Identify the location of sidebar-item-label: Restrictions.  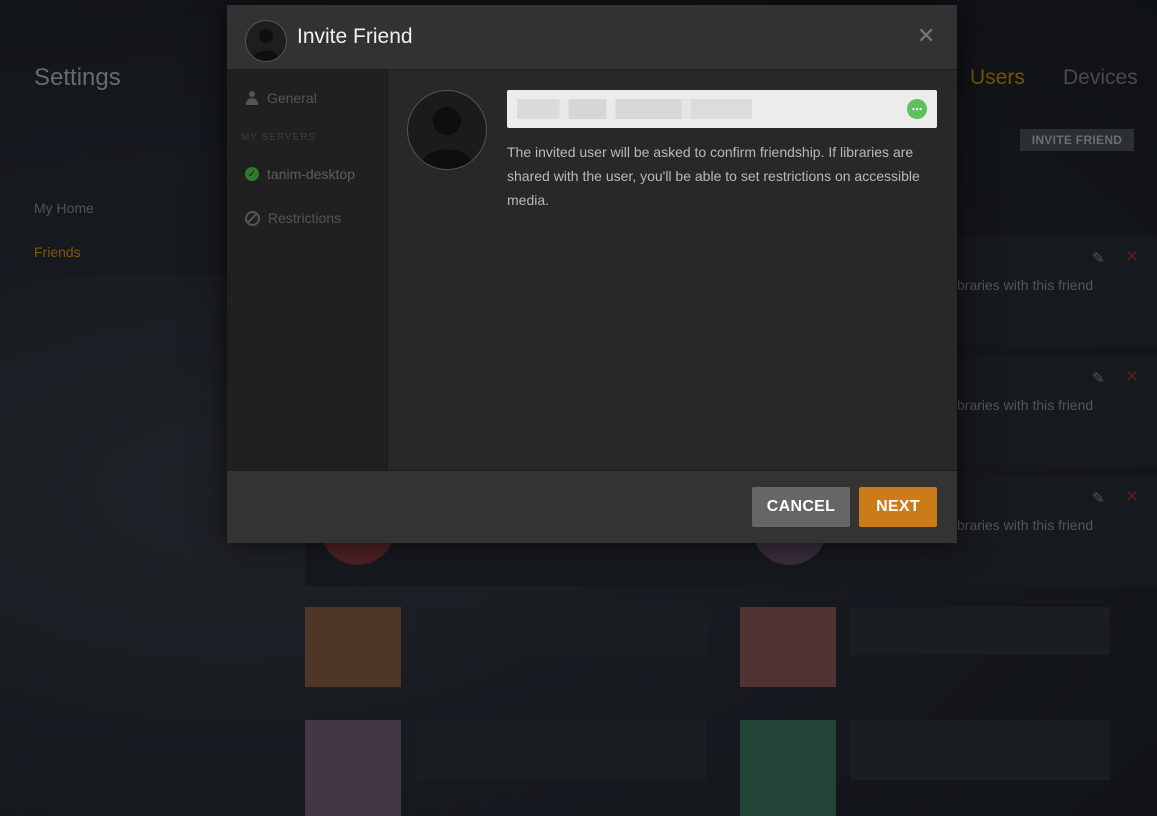
(305, 218).